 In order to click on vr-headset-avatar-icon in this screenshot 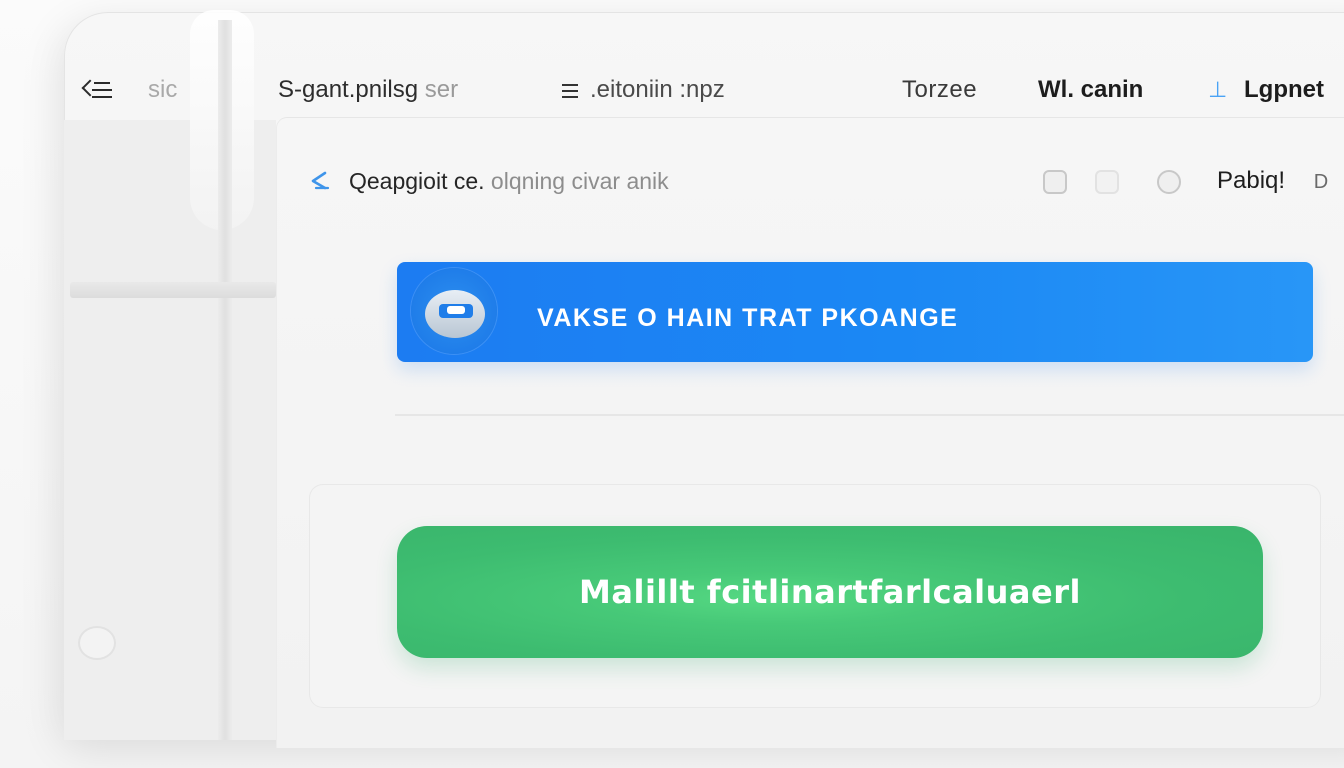, I will do `click(454, 311)`.